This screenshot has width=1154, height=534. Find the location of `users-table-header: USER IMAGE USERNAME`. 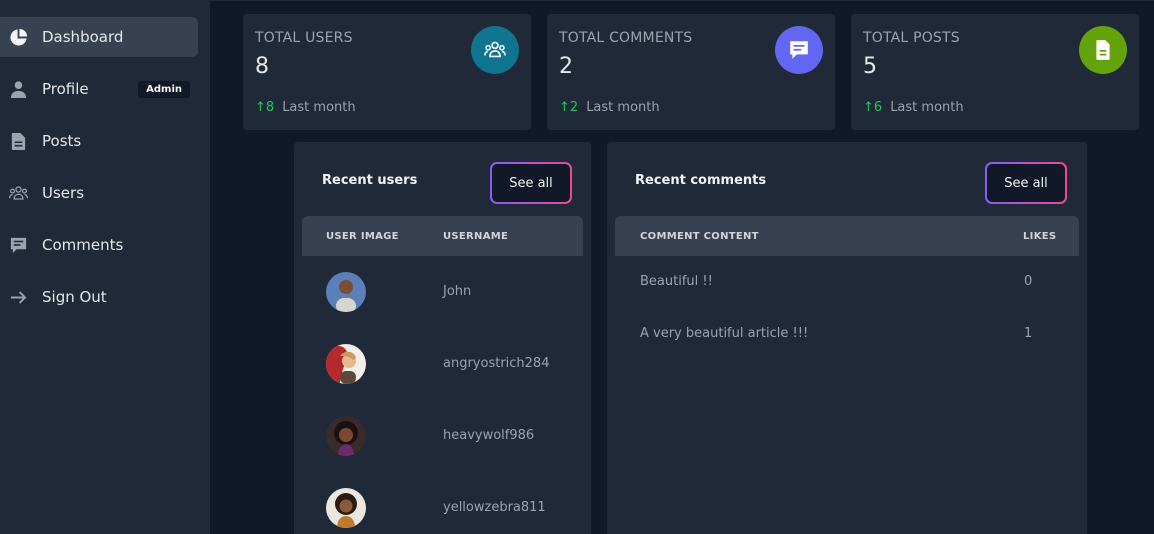

users-table-header: USER IMAGE USERNAME is located at coordinates (442, 236).